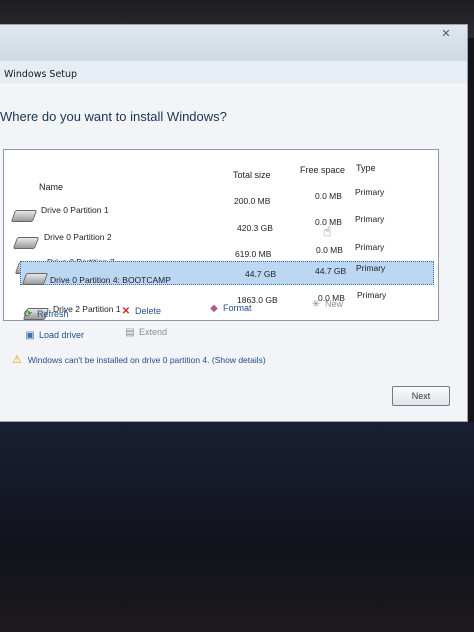 This screenshot has height=632, width=474. What do you see at coordinates (366, 168) in the screenshot?
I see `column-header-type: Type` at bounding box center [366, 168].